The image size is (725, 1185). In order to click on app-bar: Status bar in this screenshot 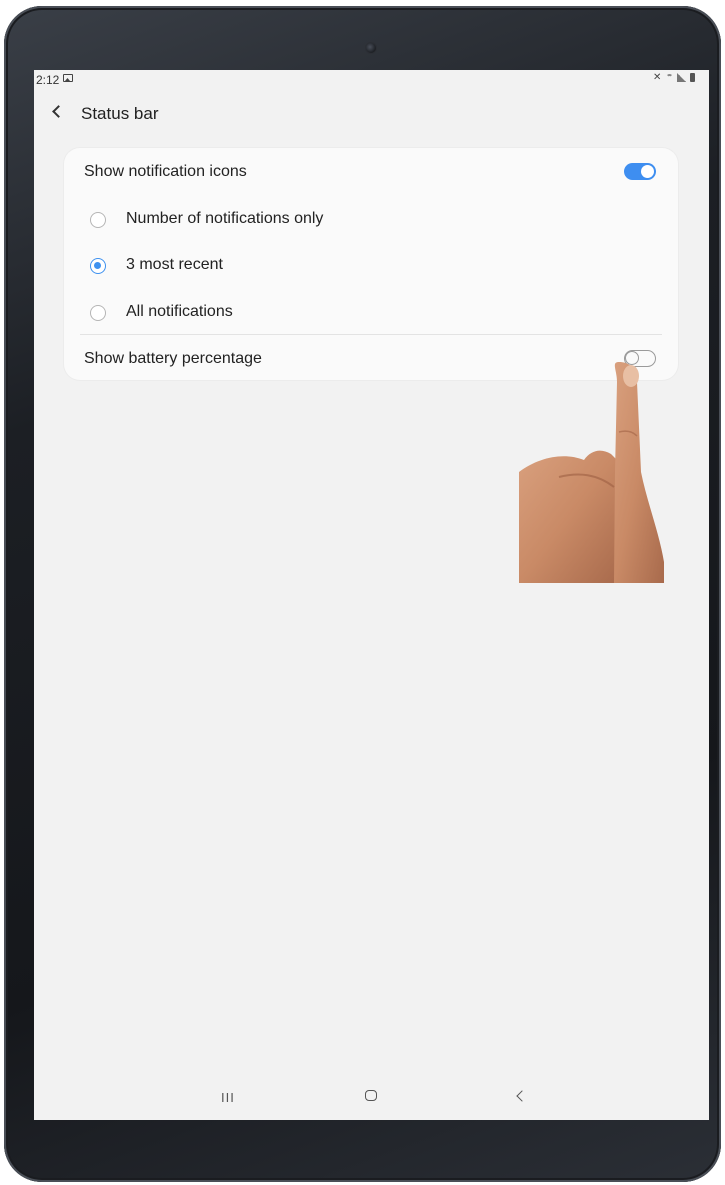, I will do `click(371, 114)`.